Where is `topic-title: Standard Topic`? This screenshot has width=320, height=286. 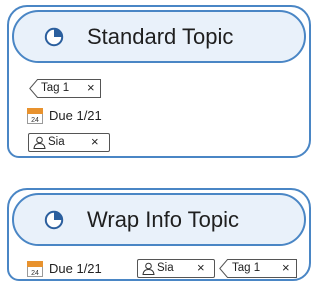 topic-title: Standard Topic is located at coordinates (160, 37).